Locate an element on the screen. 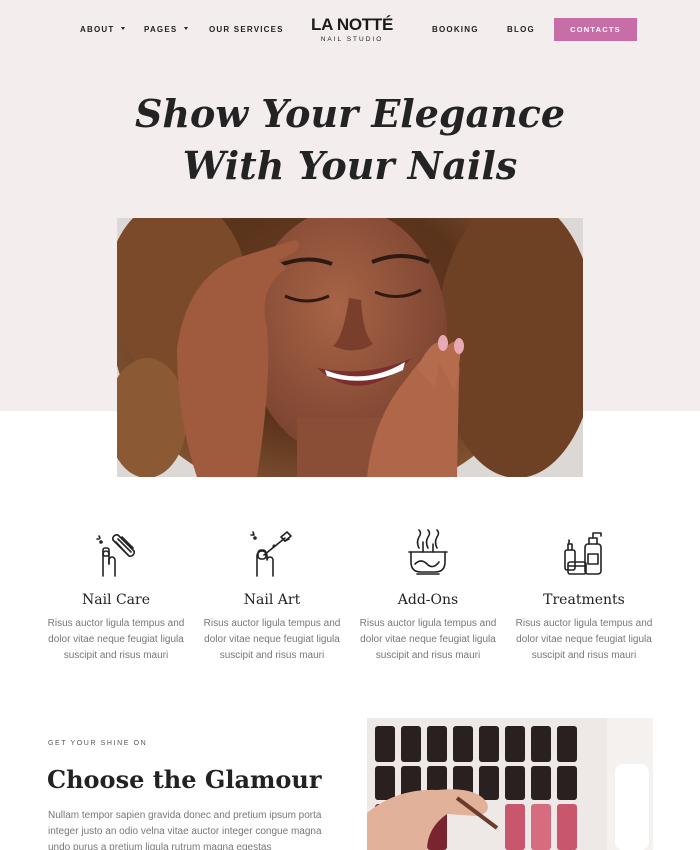 This screenshot has width=700, height=850. nav-pages: Pages is located at coordinates (166, 29).